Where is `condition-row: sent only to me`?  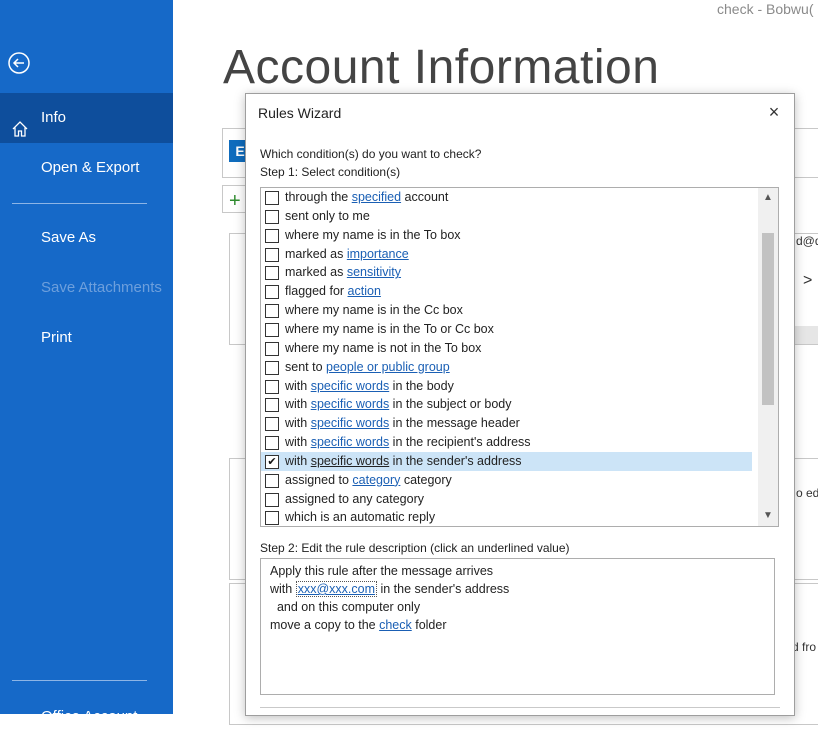 condition-row: sent only to me is located at coordinates (506, 216).